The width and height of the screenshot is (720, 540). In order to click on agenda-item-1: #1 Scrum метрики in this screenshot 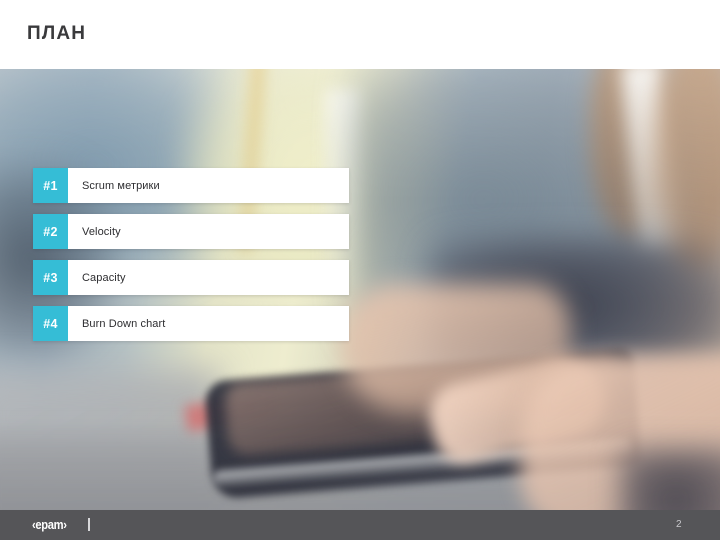, I will do `click(191, 185)`.